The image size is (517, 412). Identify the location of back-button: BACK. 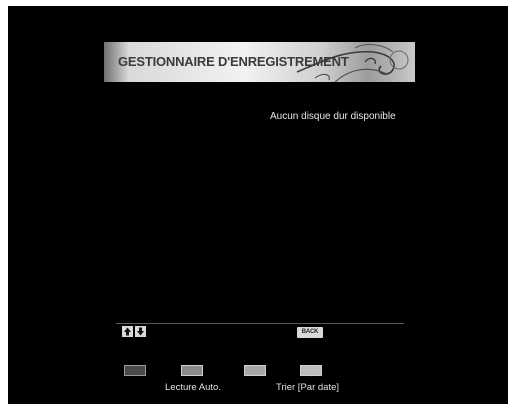
(310, 332).